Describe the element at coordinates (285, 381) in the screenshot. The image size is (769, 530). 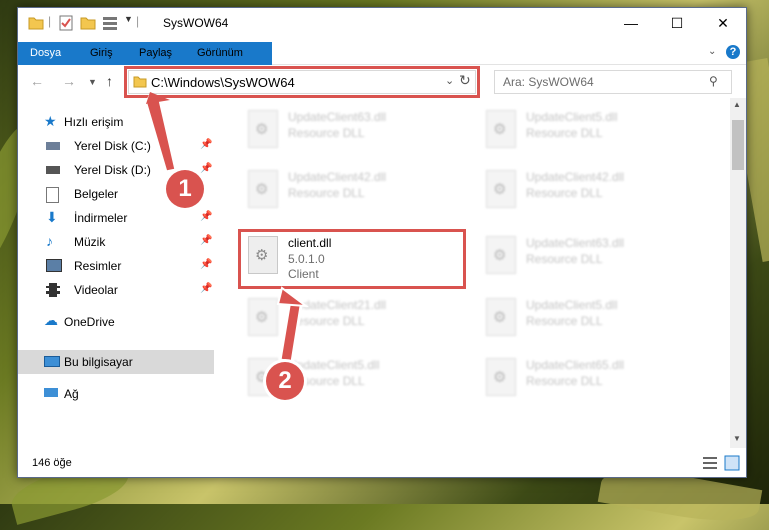
I see `step-marker-2: 2` at that location.